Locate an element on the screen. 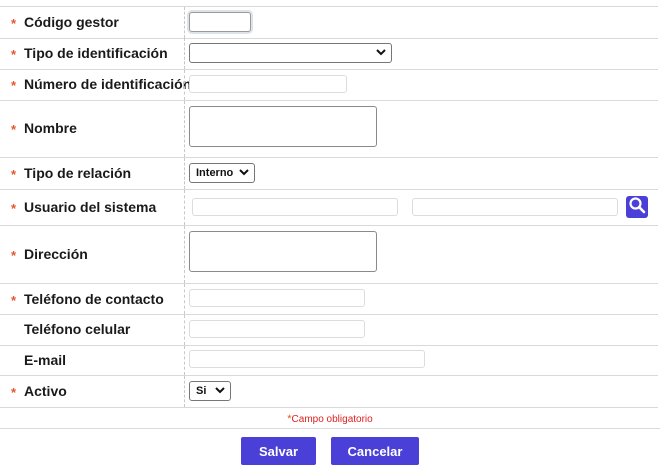  row-direccion: * Dirección is located at coordinates (329, 255).